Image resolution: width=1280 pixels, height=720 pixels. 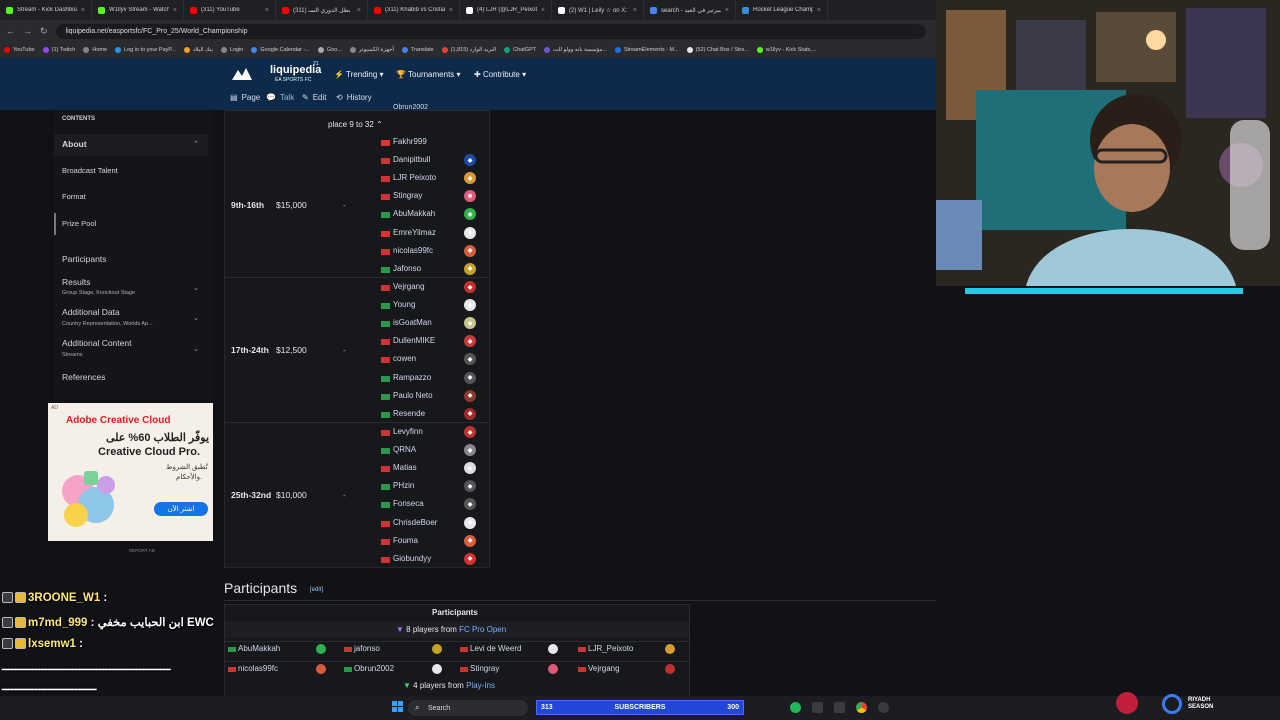 What do you see at coordinates (258, 668) in the screenshot?
I see `participant-name: nicolas99fc` at bounding box center [258, 668].